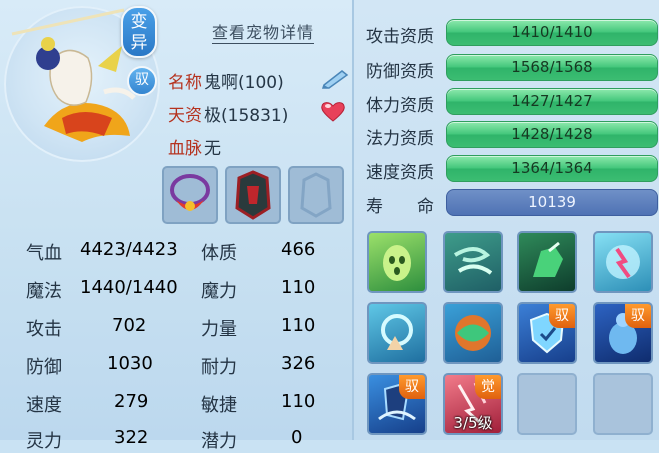 This screenshot has height=453, width=659. I want to click on spirit-value: 322, so click(131, 437).